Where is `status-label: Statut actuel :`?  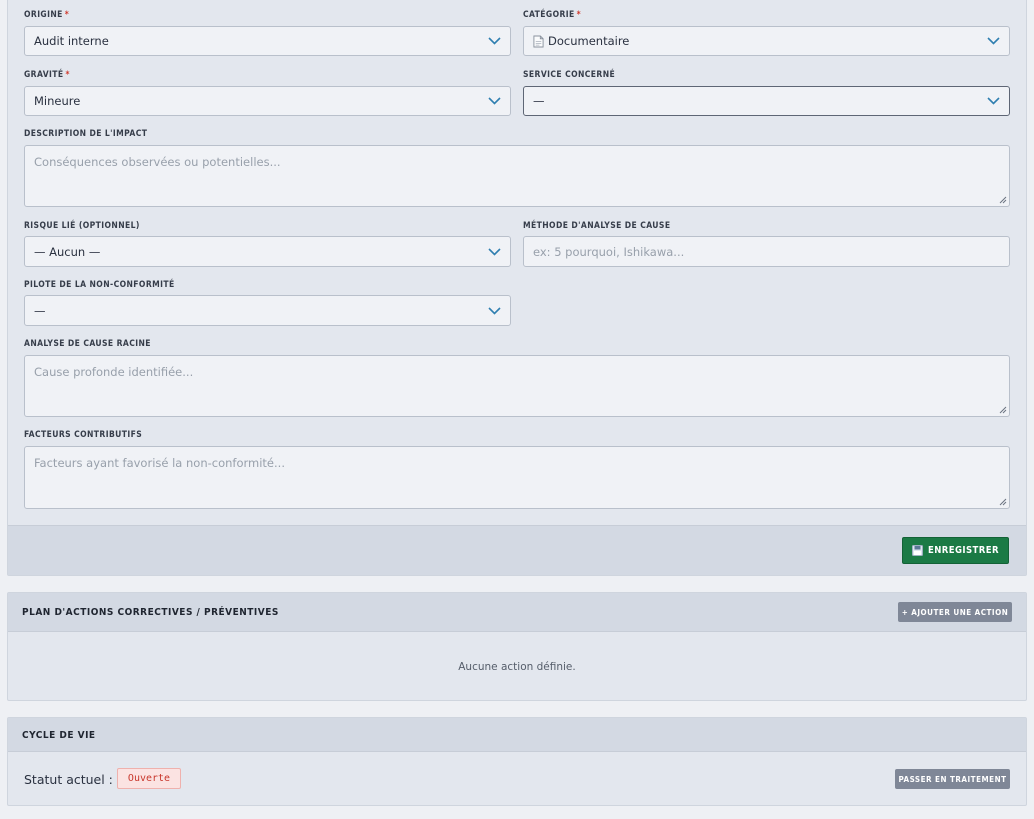
status-label: Statut actuel : is located at coordinates (68, 779).